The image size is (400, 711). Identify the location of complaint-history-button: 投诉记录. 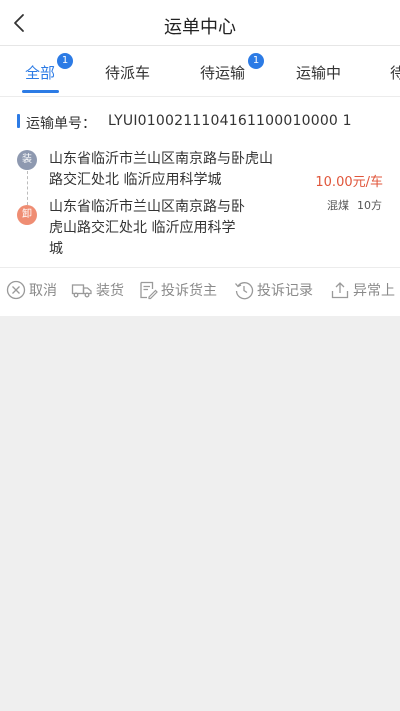
(273, 290).